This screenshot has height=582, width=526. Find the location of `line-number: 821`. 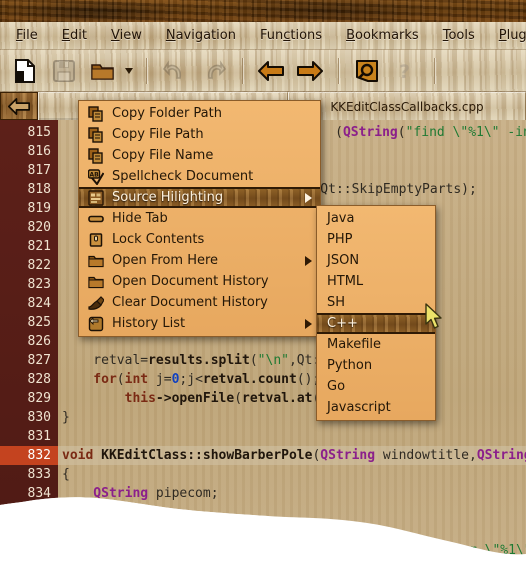

line-number: 821 is located at coordinates (39, 246).